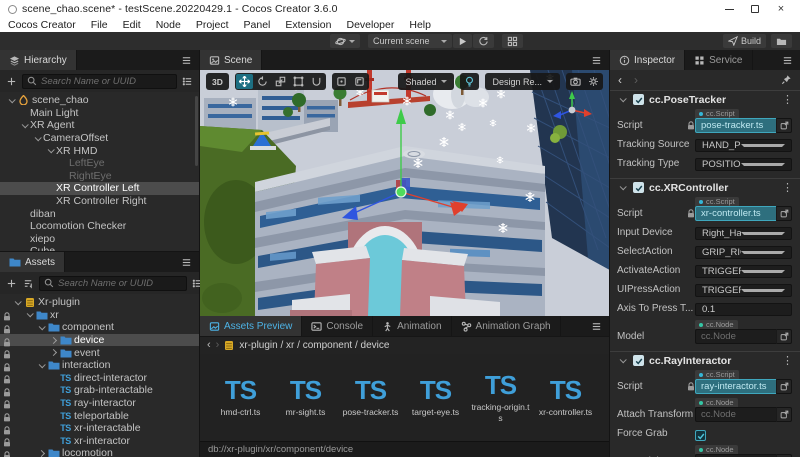  What do you see at coordinates (99, 176) in the screenshot?
I see `hierarchy-node-righteye: RightEye` at bounding box center [99, 176].